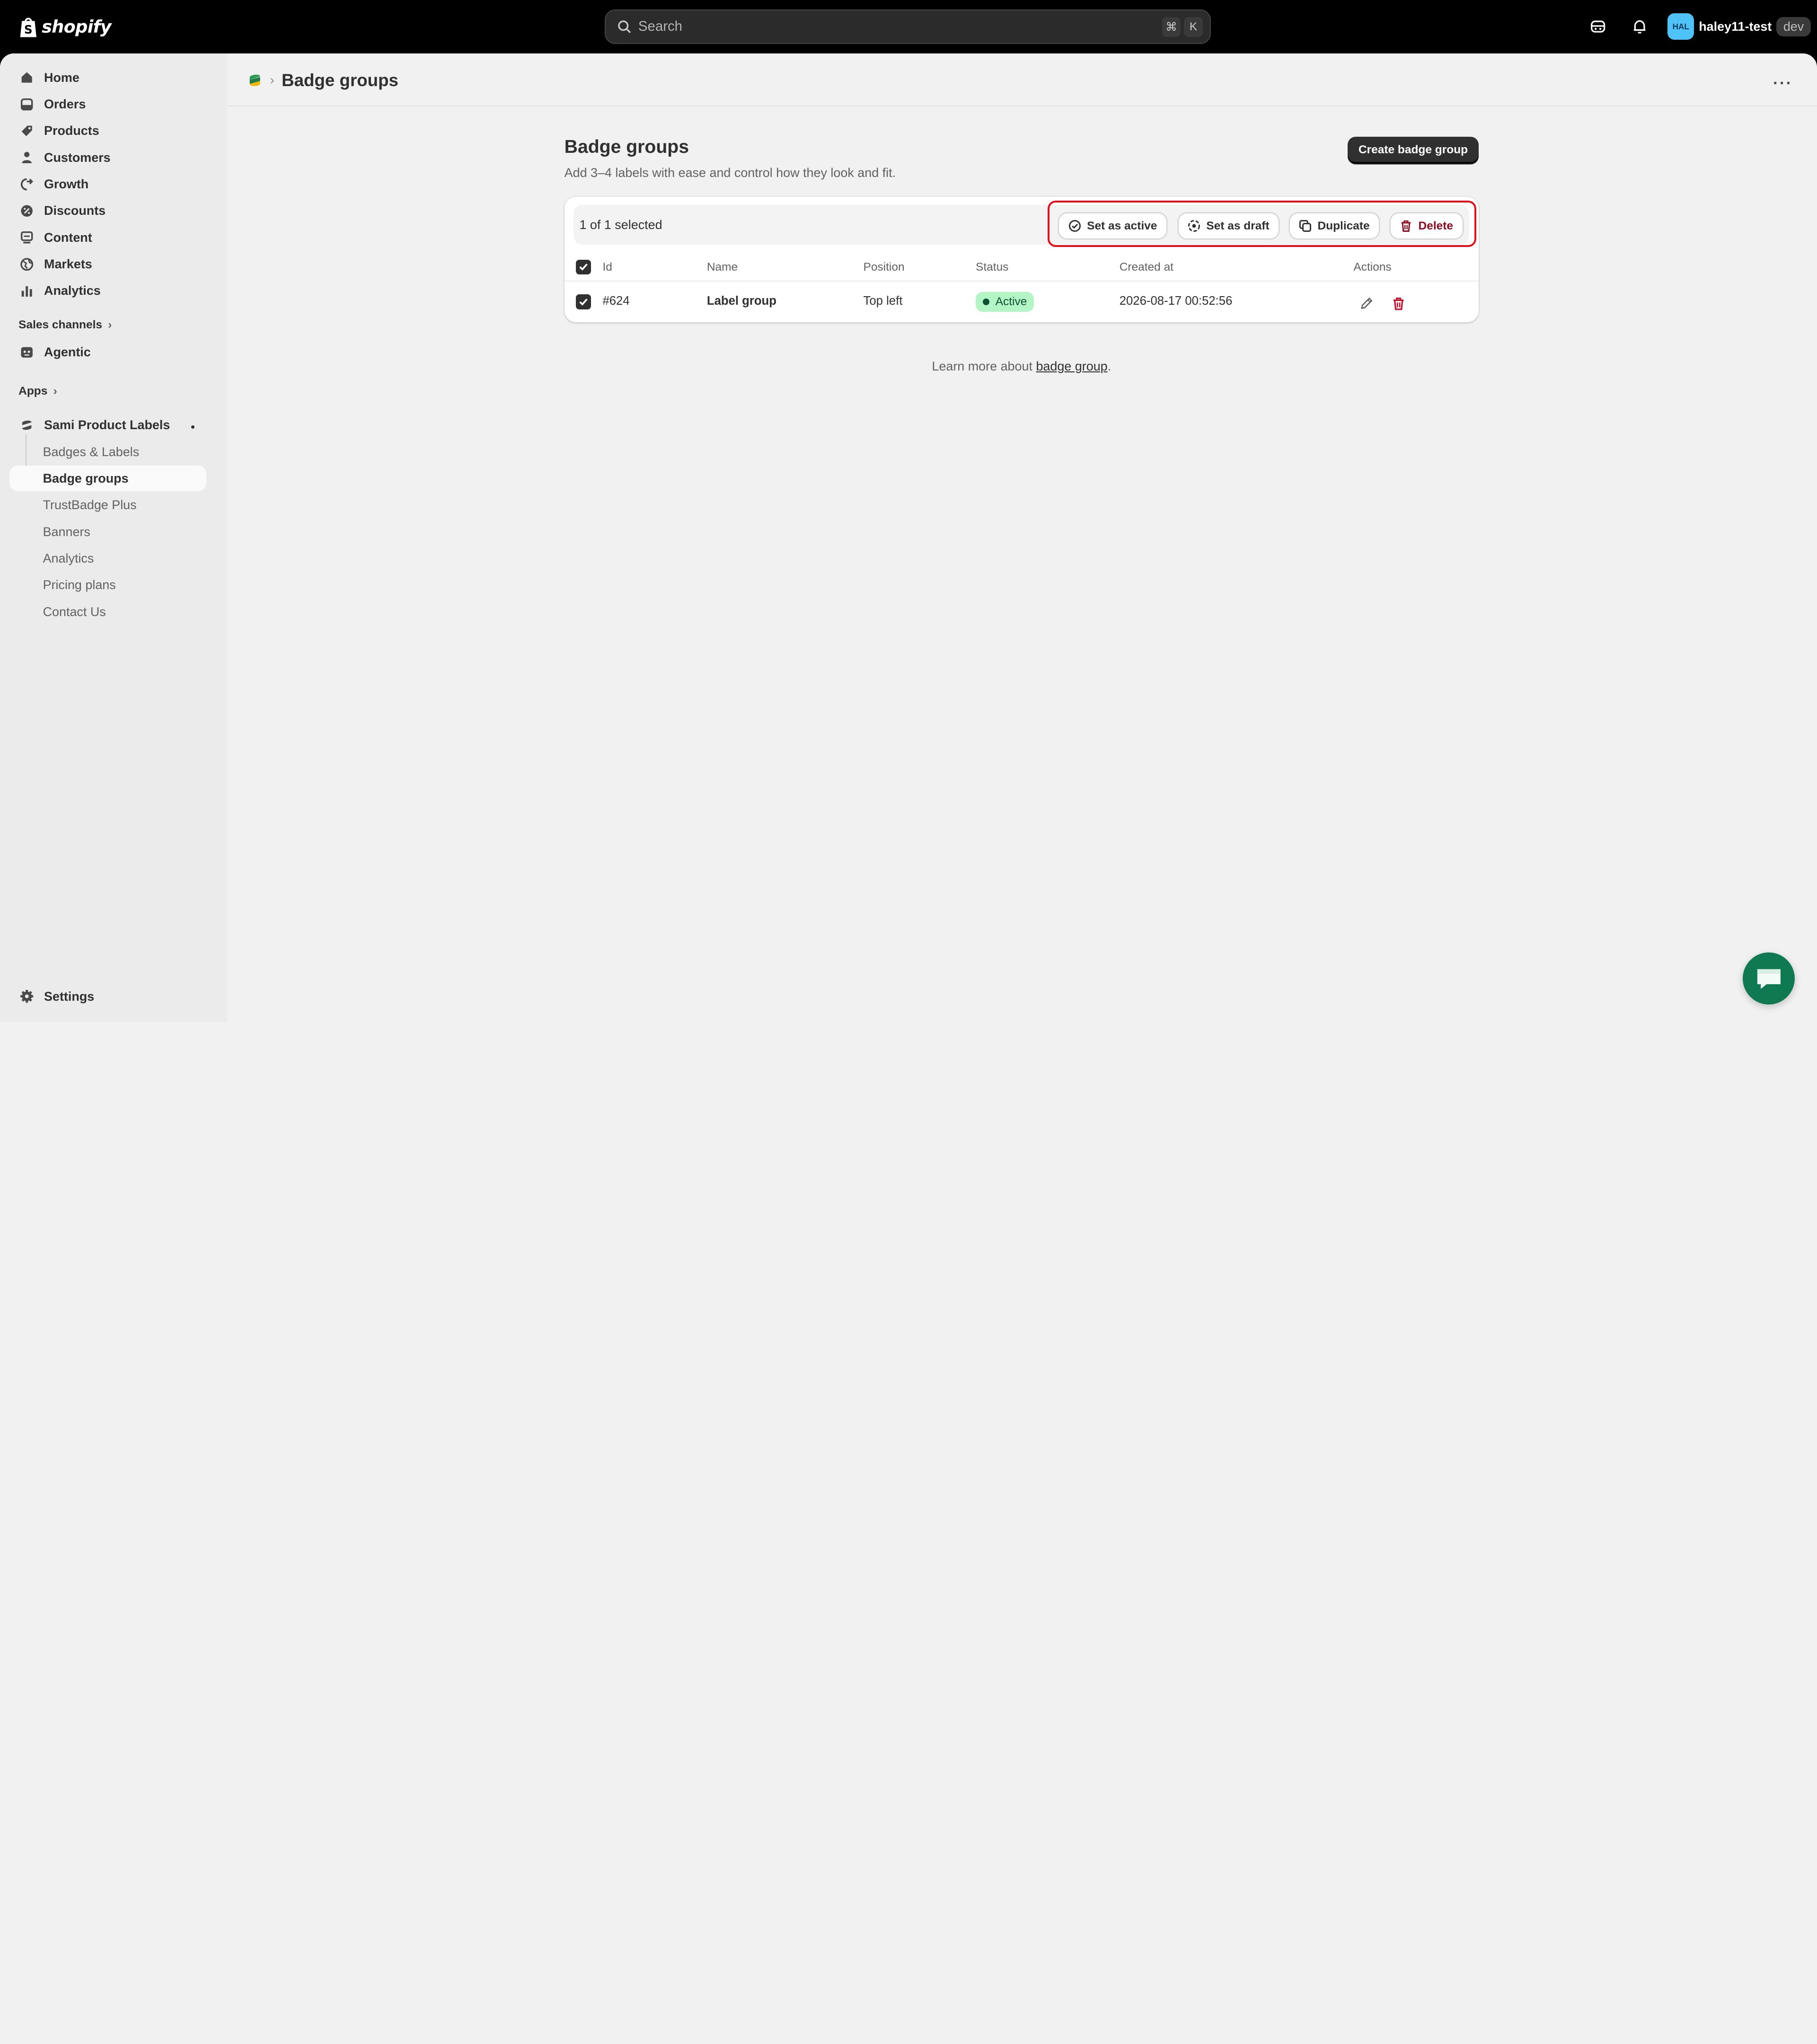  I want to click on sidebar-item-discounts: Discounts, so click(107, 211).